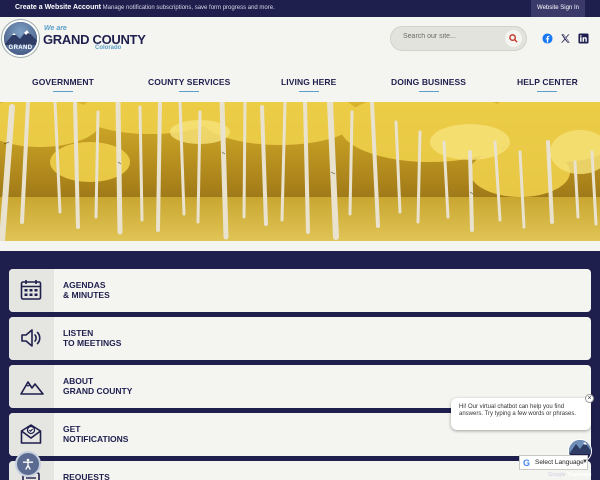  What do you see at coordinates (163, 338) in the screenshot?
I see `quick-link-label: LISTEN TO MEETINGS` at bounding box center [163, 338].